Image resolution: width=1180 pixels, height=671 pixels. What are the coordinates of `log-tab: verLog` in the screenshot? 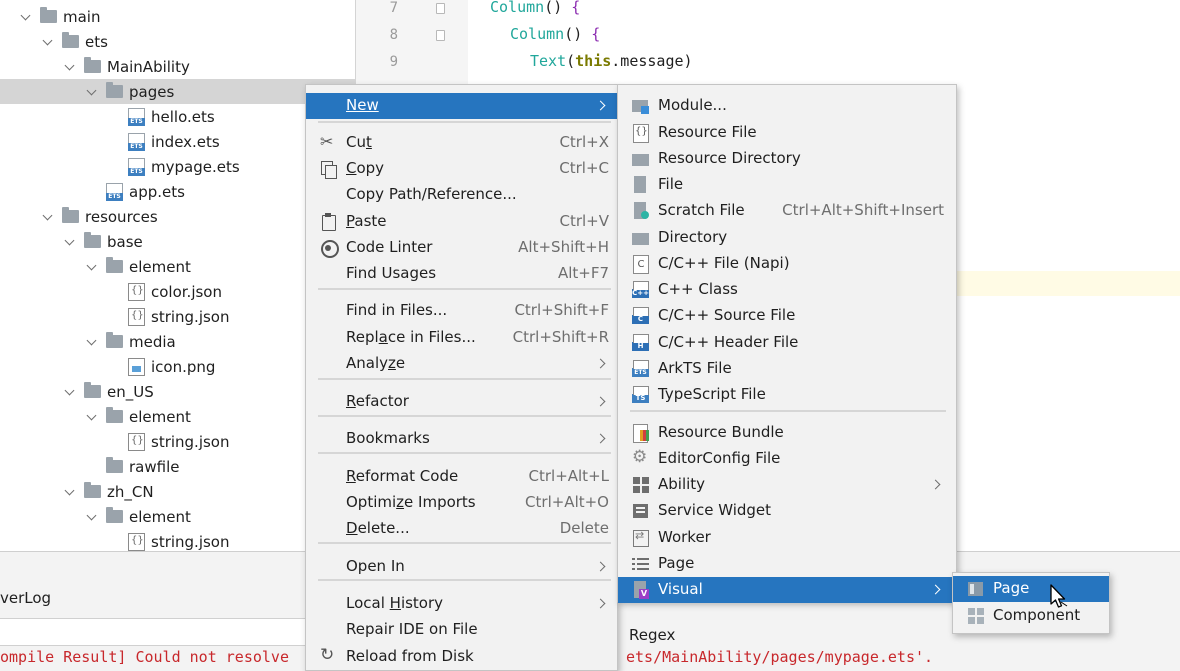 It's located at (178, 600).